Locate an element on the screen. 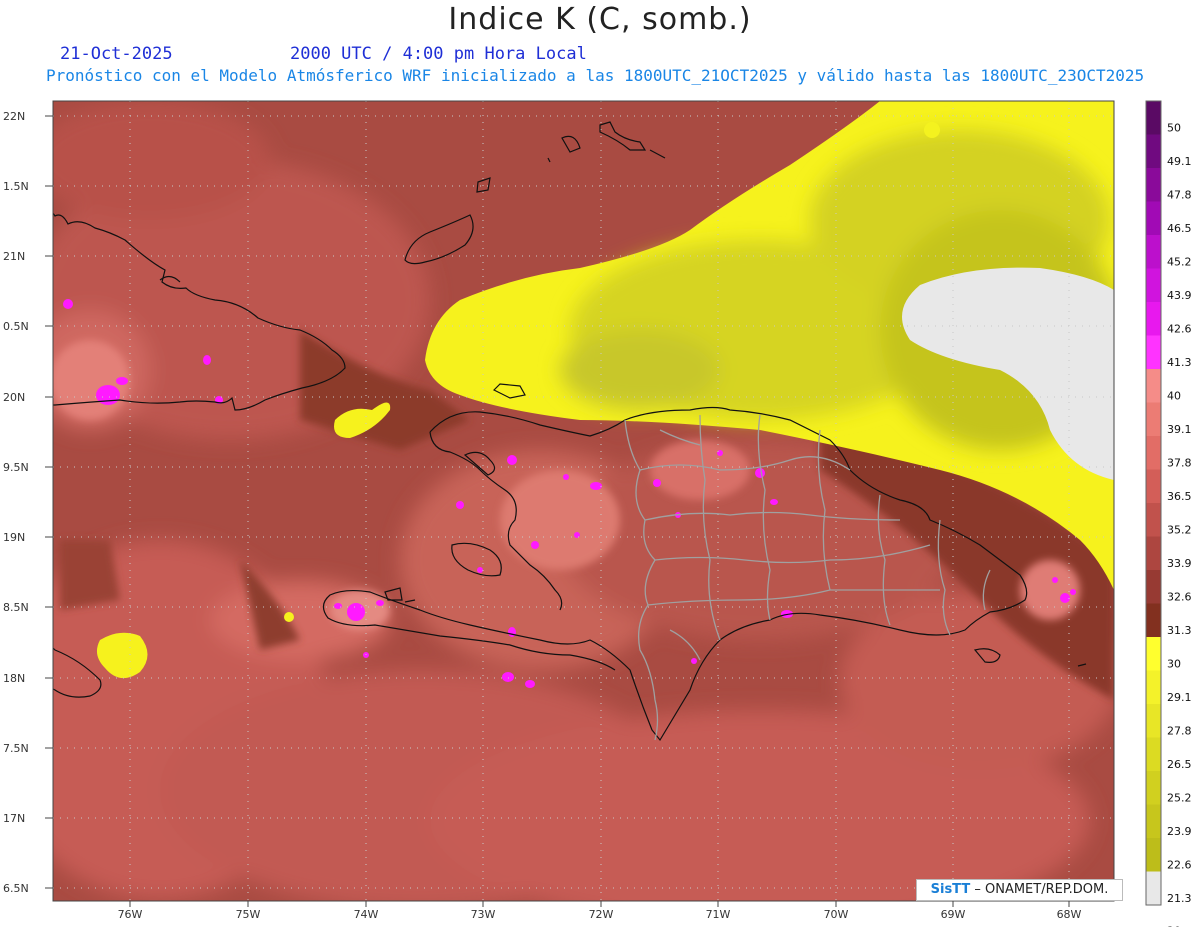 This screenshot has width=1200, height=927. colorbar-label: 31.3 is located at coordinates (1179, 630).